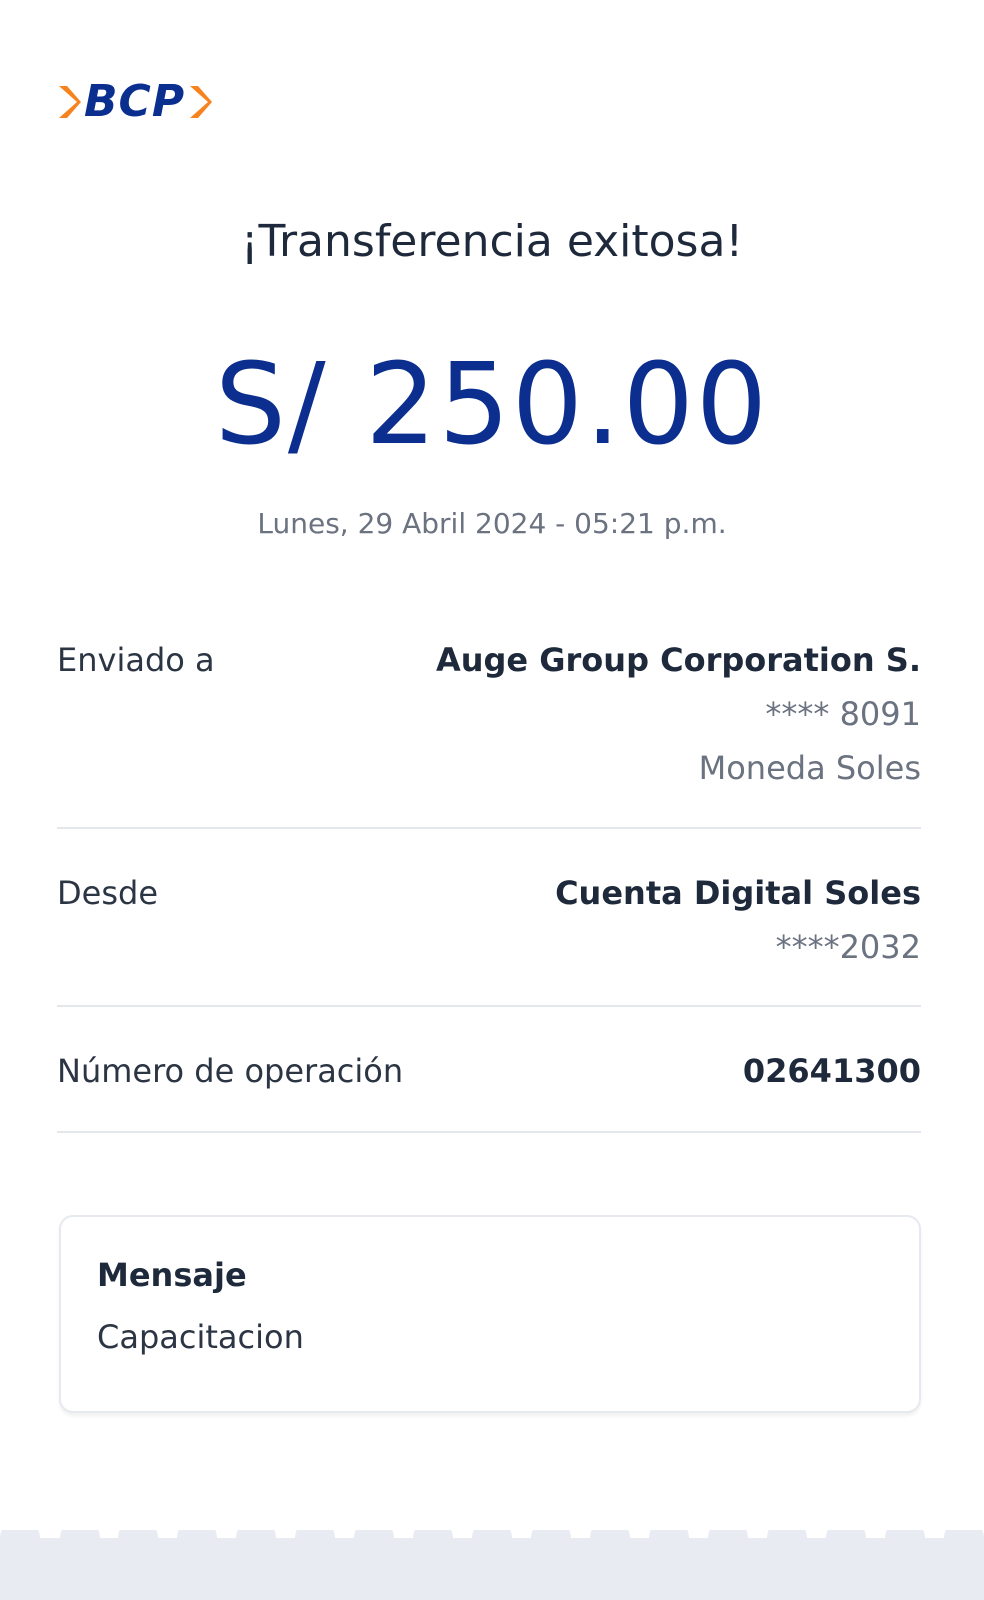  Describe the element at coordinates (848, 947) in the screenshot. I see `source-account-number: ****2032` at that location.